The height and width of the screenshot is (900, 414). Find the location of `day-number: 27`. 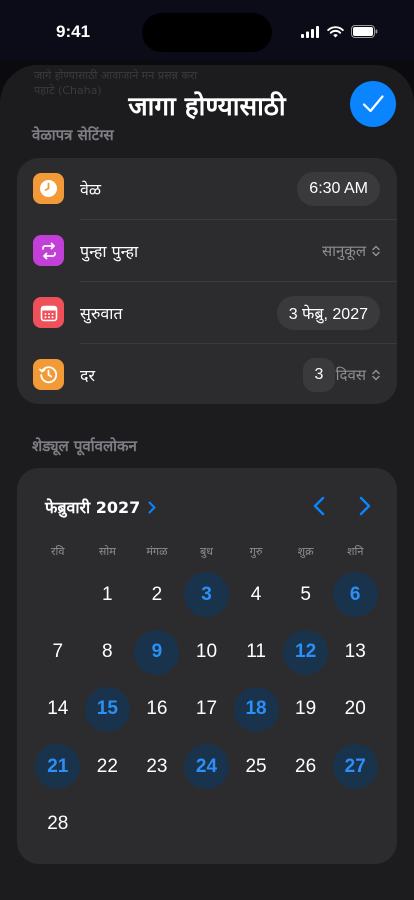

day-number: 27 is located at coordinates (355, 767).